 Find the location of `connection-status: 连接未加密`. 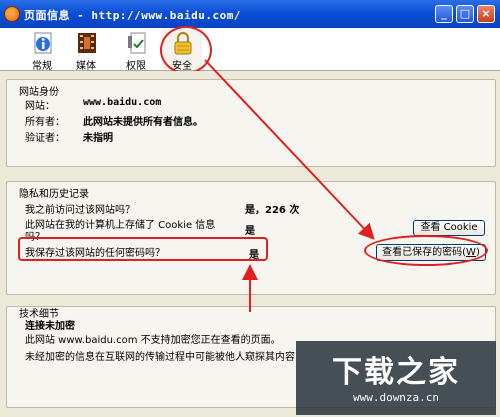

connection-status: 连接未加密 is located at coordinates (50, 326).